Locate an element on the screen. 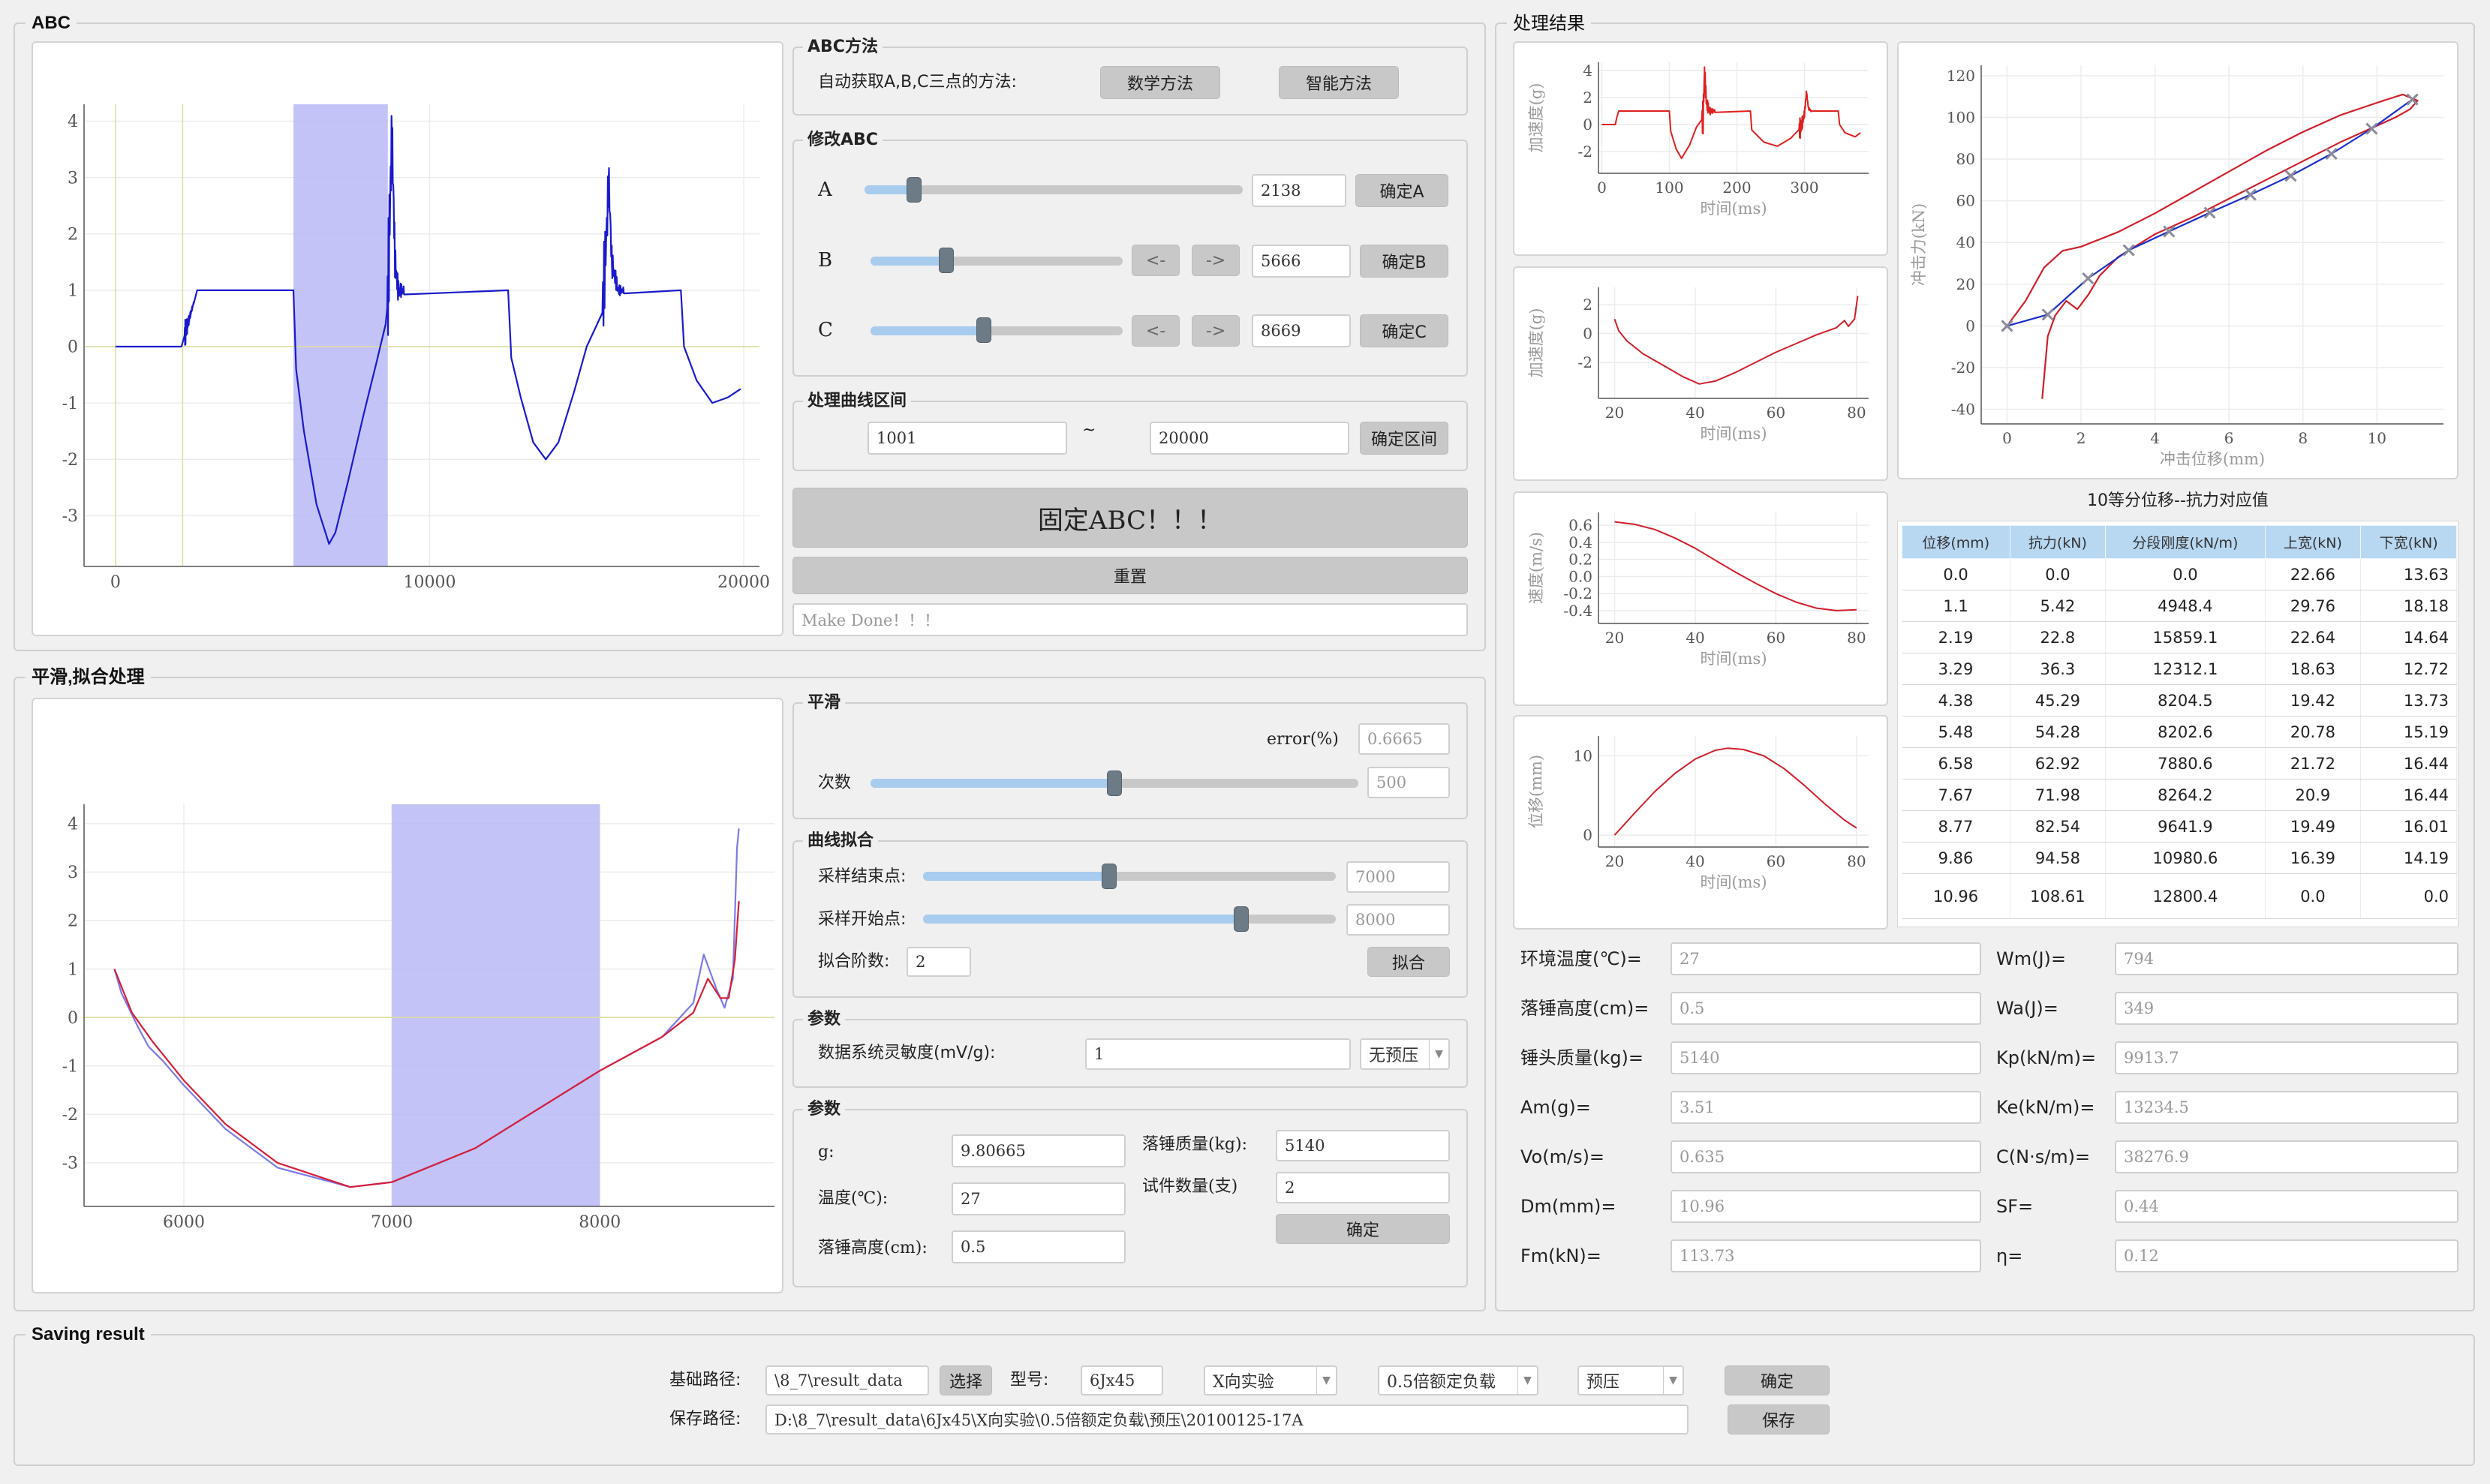 This screenshot has height=1484, width=2490. x-axis-label: 时间(ms) is located at coordinates (1733, 434).